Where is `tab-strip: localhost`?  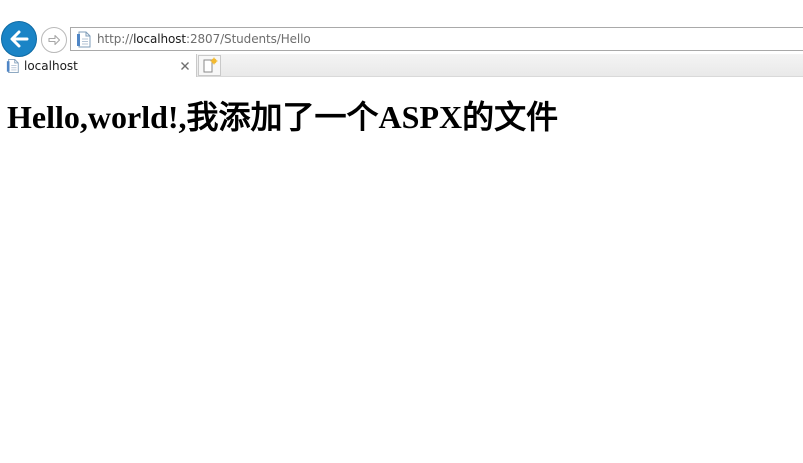
tab-strip: localhost is located at coordinates (401, 65).